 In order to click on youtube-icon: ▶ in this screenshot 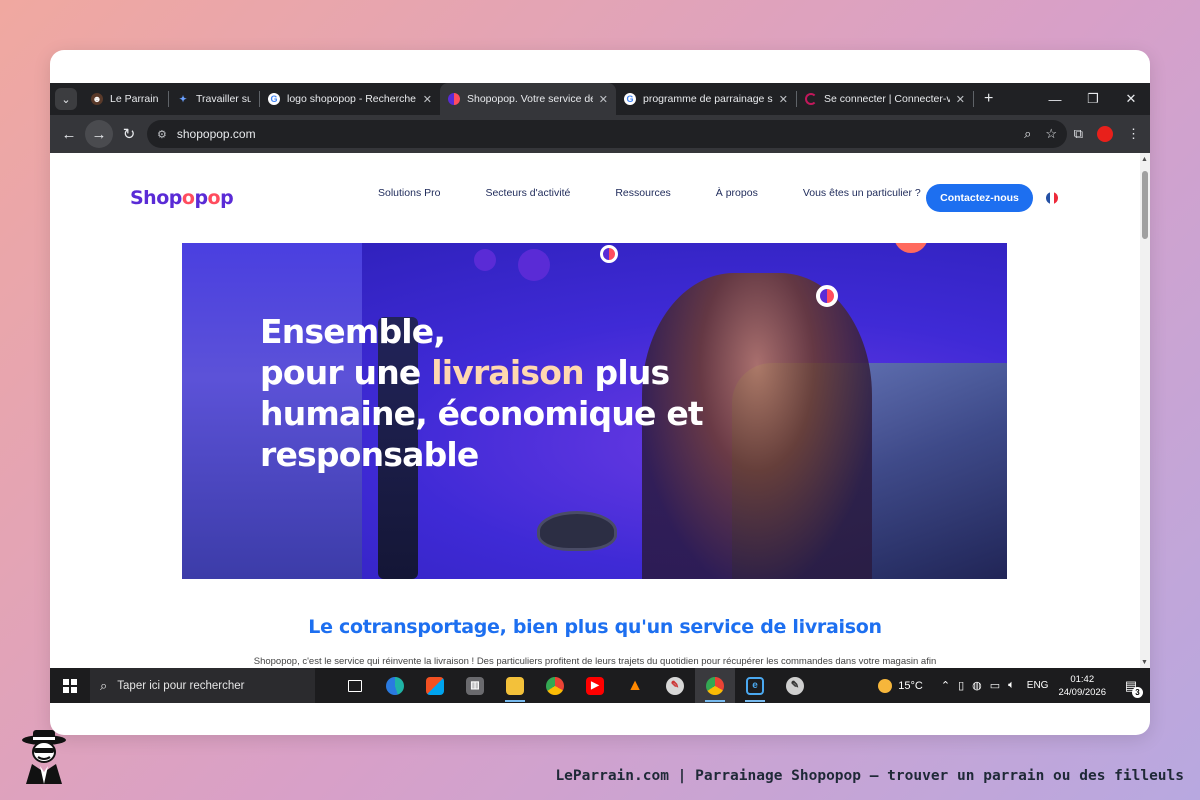, I will do `click(595, 685)`.